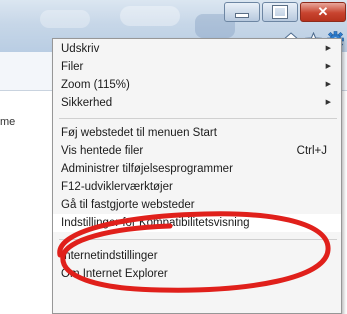 This screenshot has height=314, width=347. Describe the element at coordinates (102, 151) in the screenshot. I see `menu-item-label: Vis hentede filer` at that location.